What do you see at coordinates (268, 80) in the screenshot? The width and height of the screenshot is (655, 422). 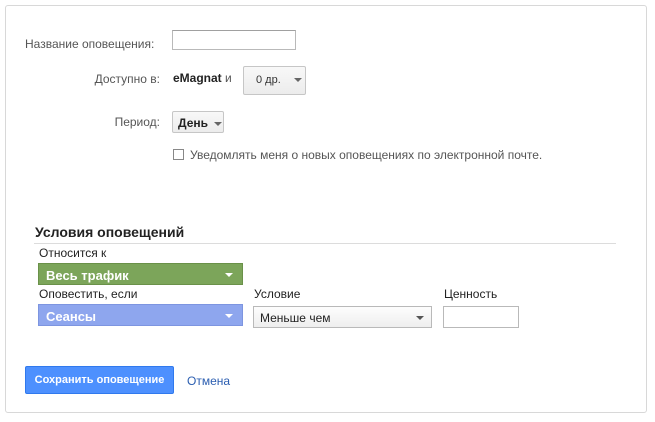 I see `other-views-count: 0 др.` at bounding box center [268, 80].